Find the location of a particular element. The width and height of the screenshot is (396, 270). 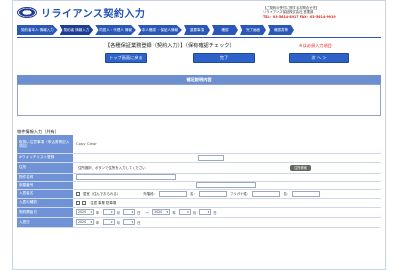

app-title: リライアンス契約入力 is located at coordinates (93, 14).